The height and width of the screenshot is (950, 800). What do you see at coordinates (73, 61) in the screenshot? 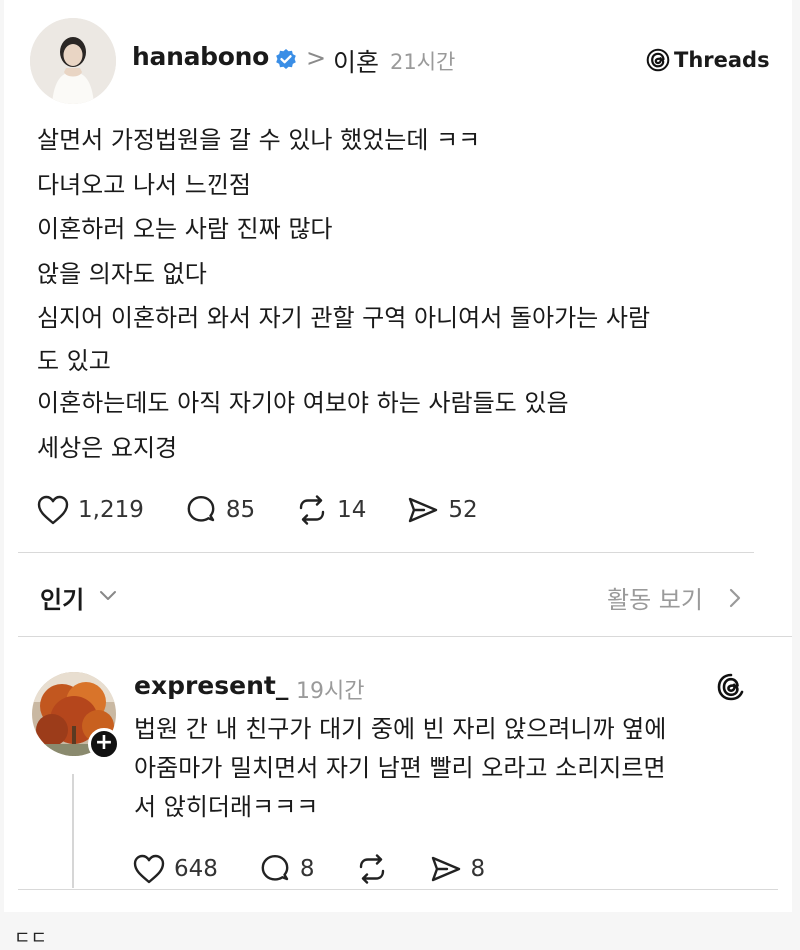
I see `author-avatar` at bounding box center [73, 61].